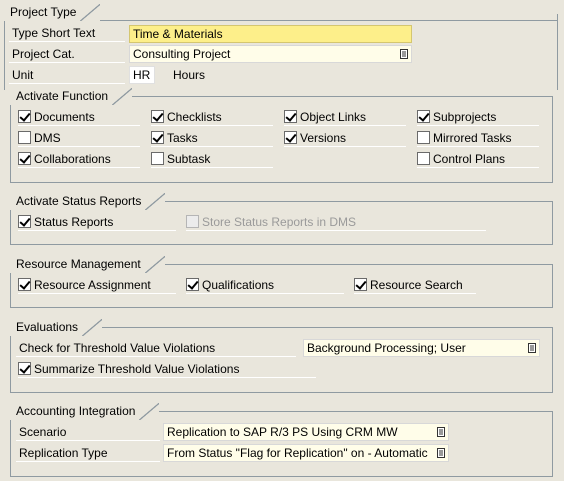 This screenshot has width=564, height=481. What do you see at coordinates (281, 96) in the screenshot?
I see `activate-function-header: Activate Function` at bounding box center [281, 96].